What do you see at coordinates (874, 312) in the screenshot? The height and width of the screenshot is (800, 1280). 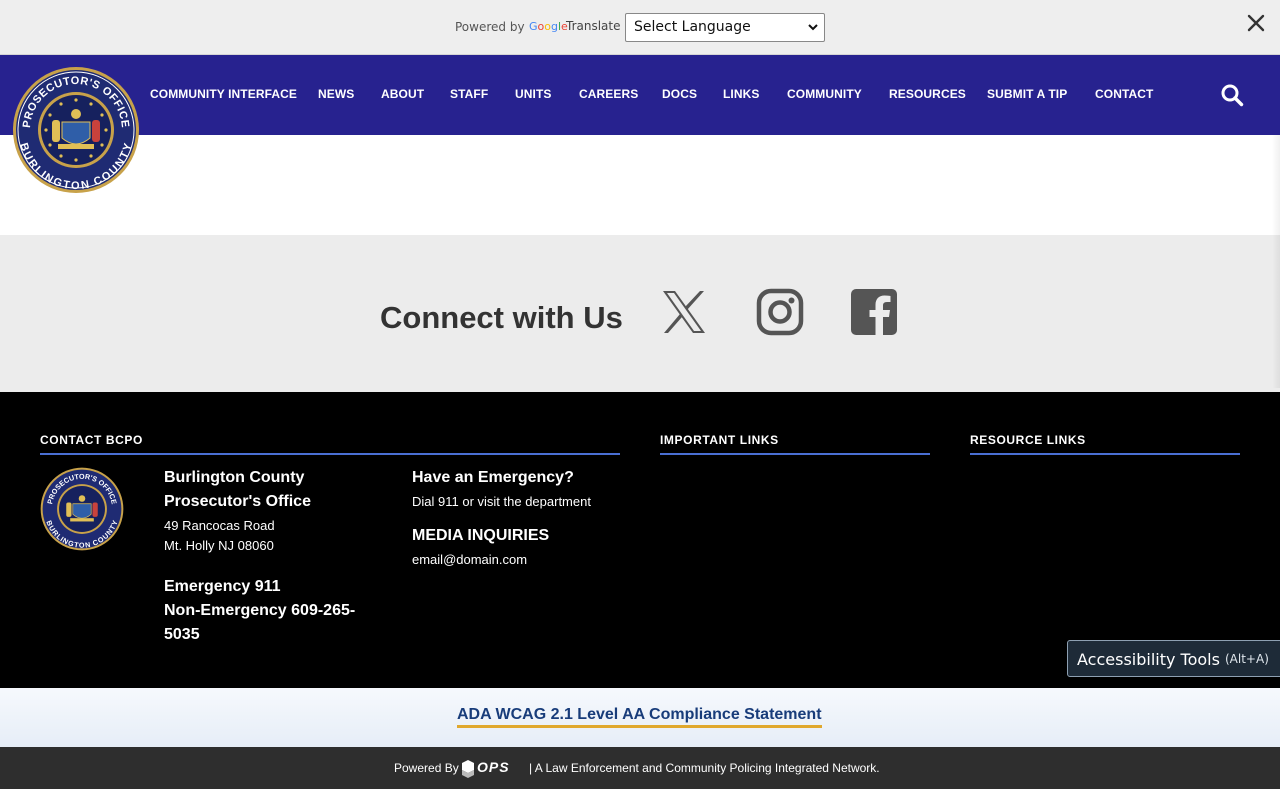 I see `facebook-icon` at bounding box center [874, 312].